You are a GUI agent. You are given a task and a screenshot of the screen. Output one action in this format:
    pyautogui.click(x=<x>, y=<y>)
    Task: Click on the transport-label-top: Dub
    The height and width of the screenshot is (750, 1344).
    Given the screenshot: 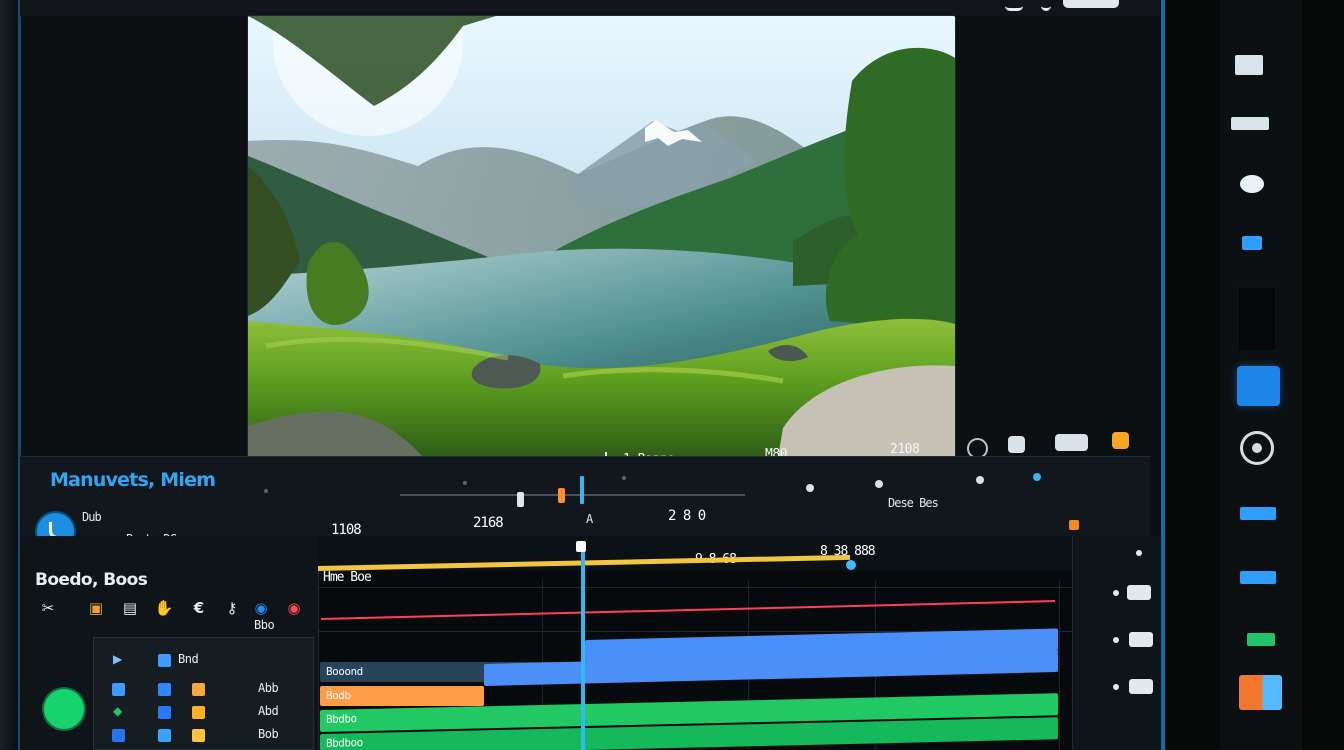 What is the action you would take?
    pyautogui.click(x=92, y=517)
    